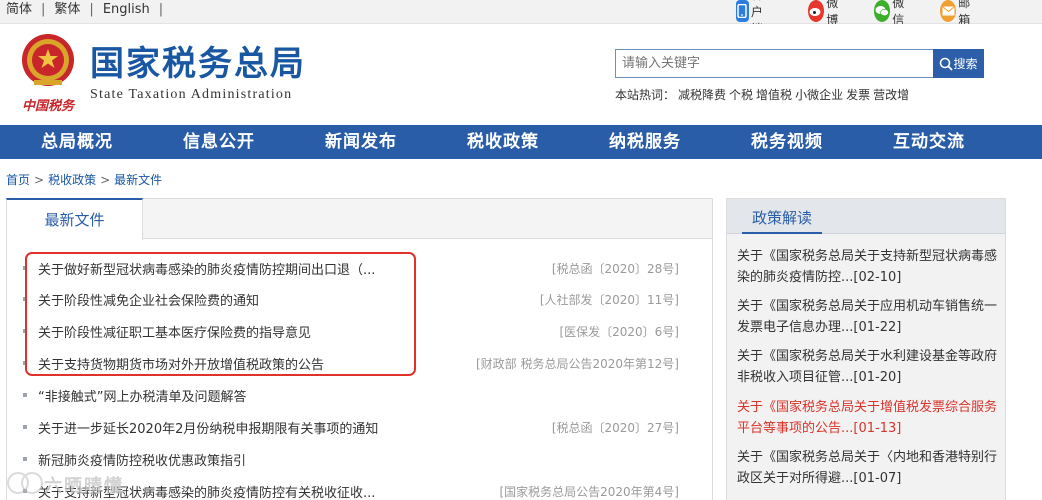 The height and width of the screenshot is (500, 1042). I want to click on breadcrumb: 首页 > 税收政策 > 最新文件, so click(84, 179).